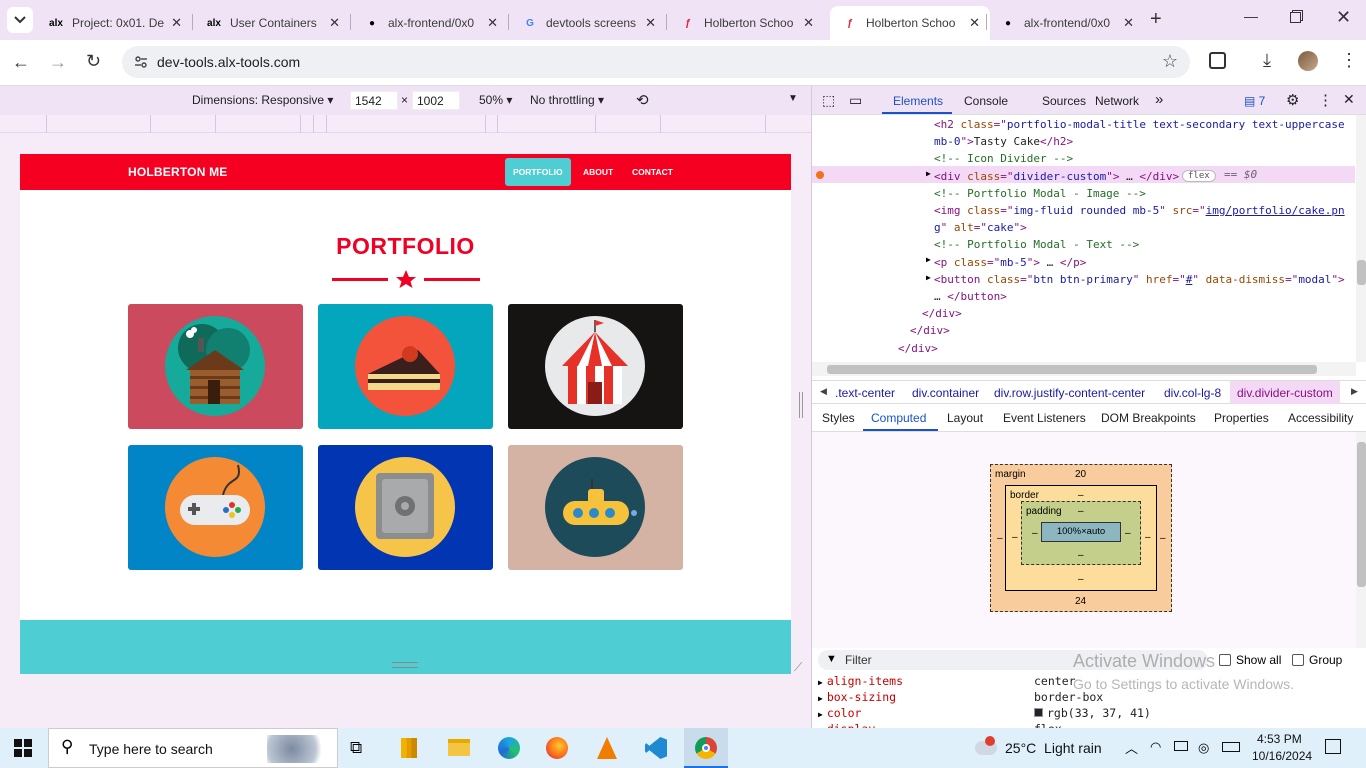 This screenshot has width=1366, height=768. I want to click on browser-tab: alx Project: 0x01. De ✕, so click(114, 23).